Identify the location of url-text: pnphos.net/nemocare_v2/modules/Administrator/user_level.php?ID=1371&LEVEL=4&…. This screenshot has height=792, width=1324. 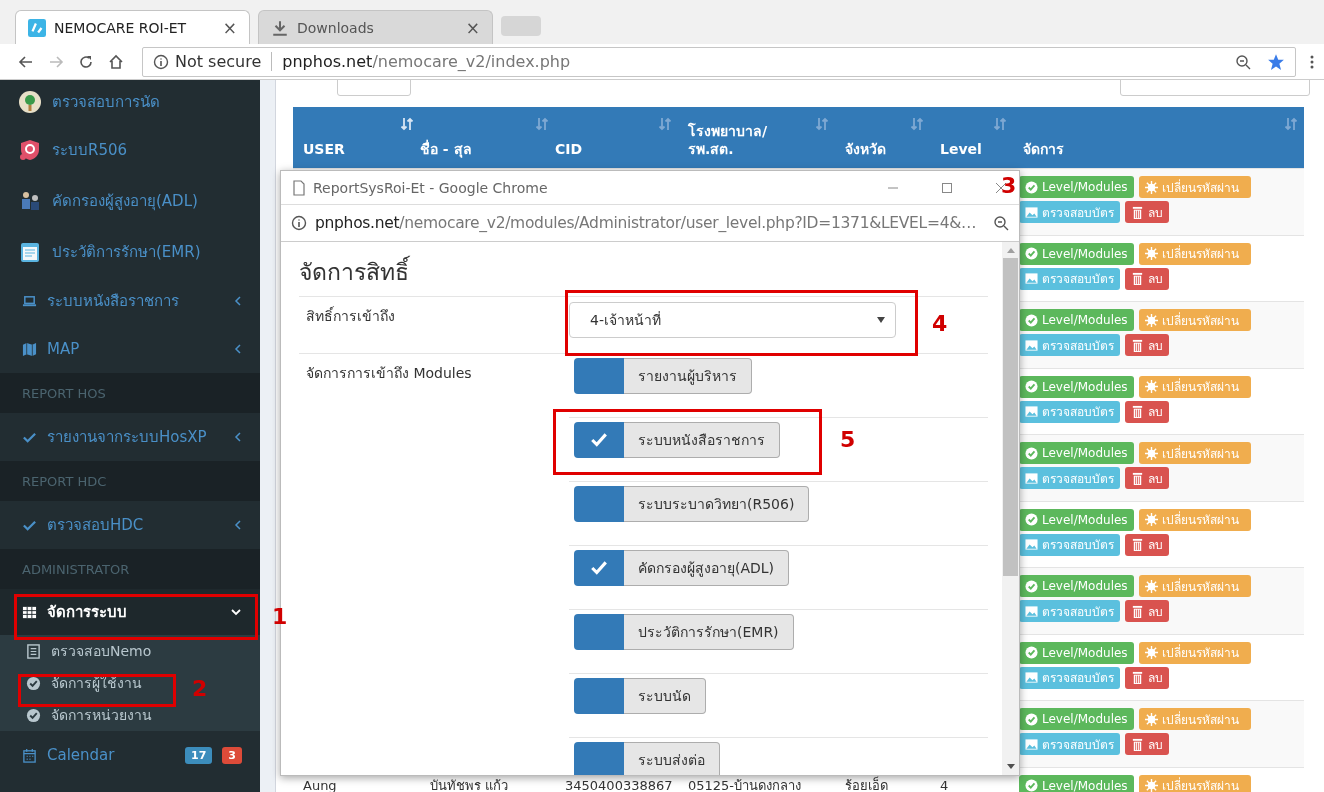
(646, 223).